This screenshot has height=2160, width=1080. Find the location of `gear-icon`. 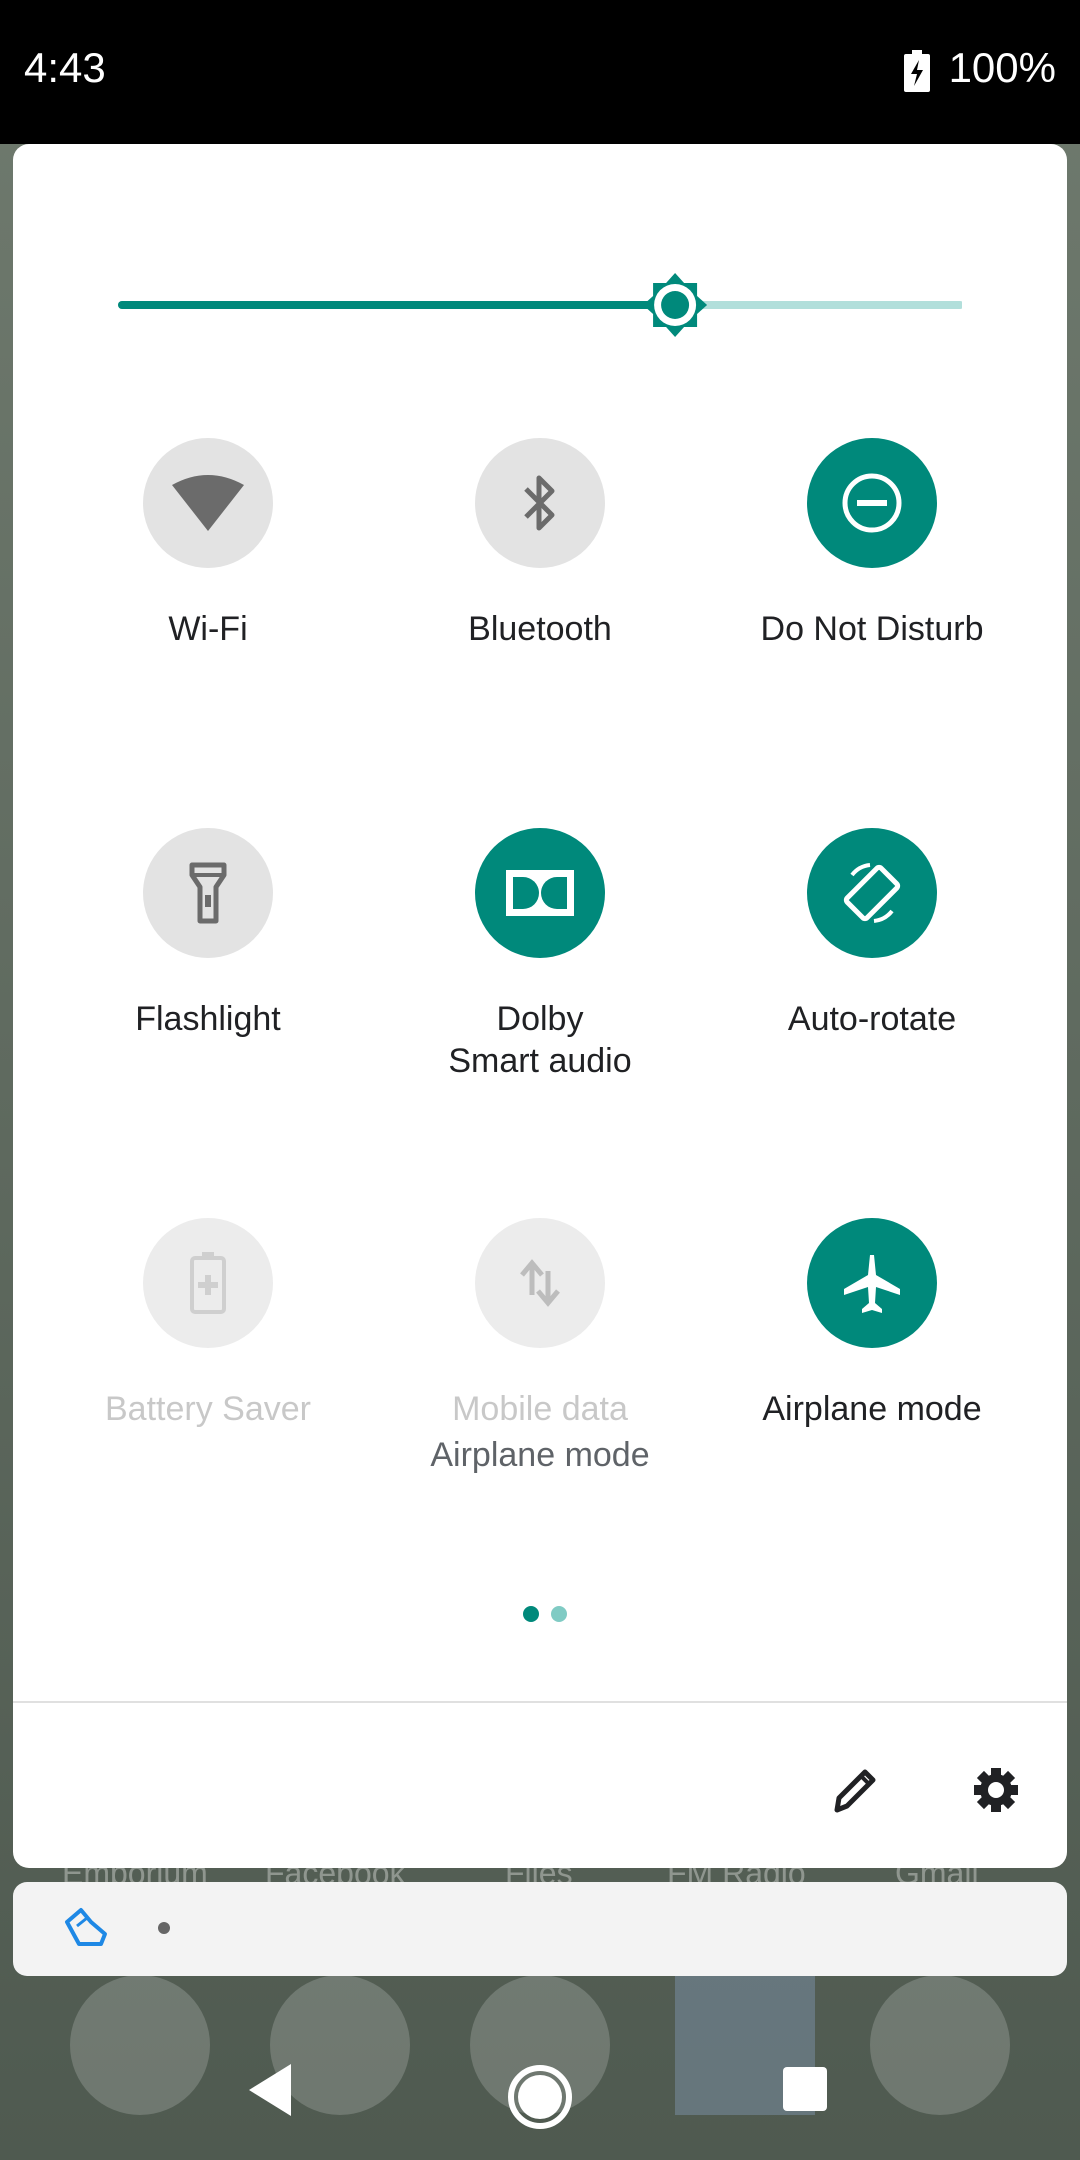

gear-icon is located at coordinates (996, 1790).